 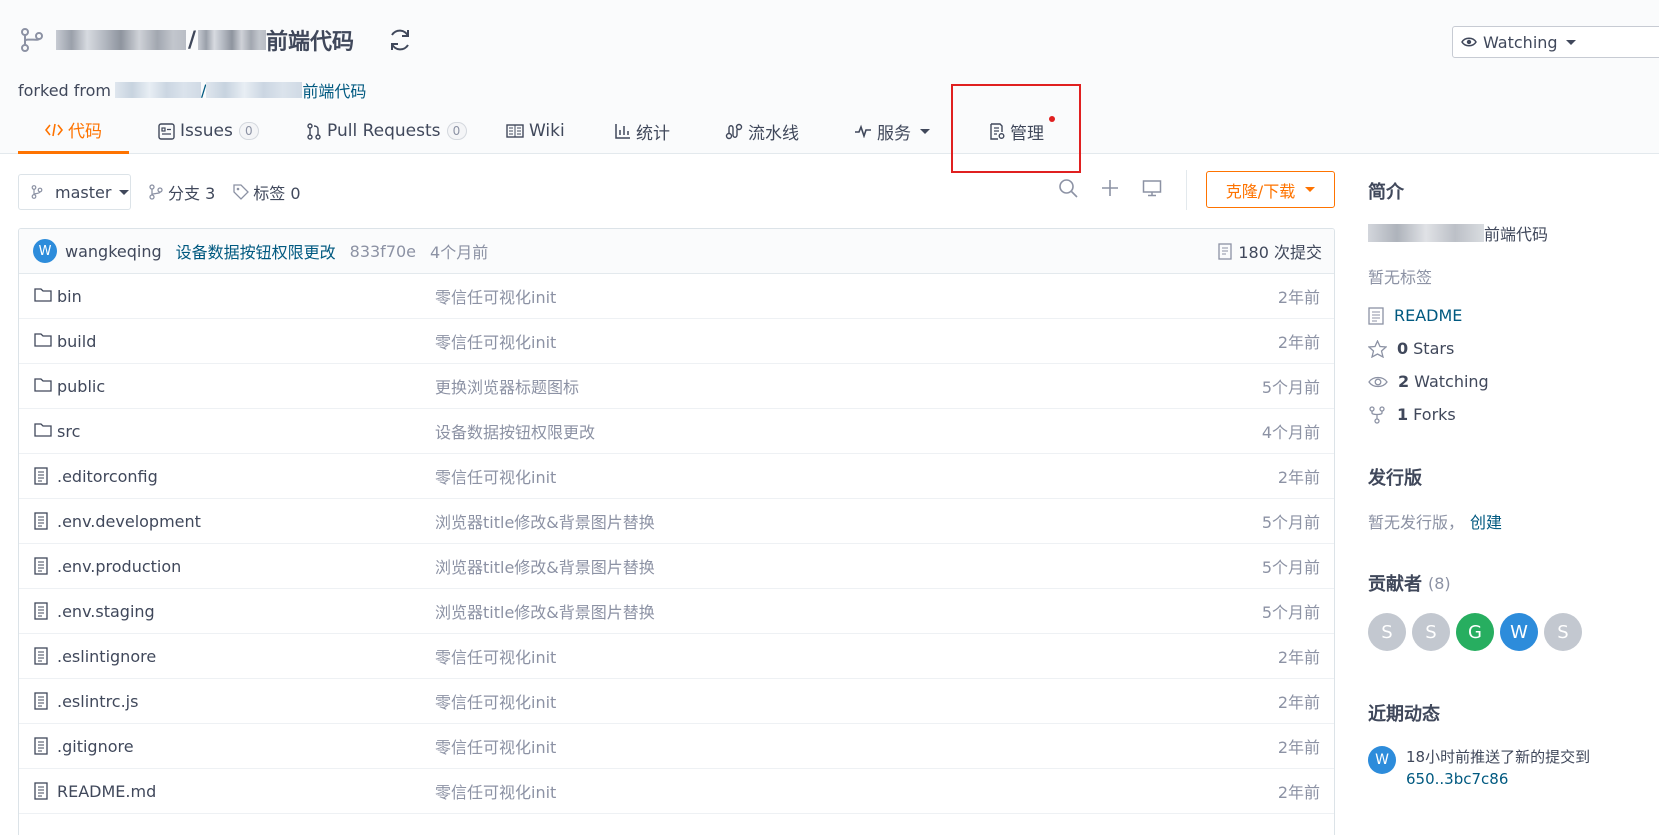 What do you see at coordinates (507, 386) in the screenshot?
I see `file-commit-message: 更换浏览器标题图标` at bounding box center [507, 386].